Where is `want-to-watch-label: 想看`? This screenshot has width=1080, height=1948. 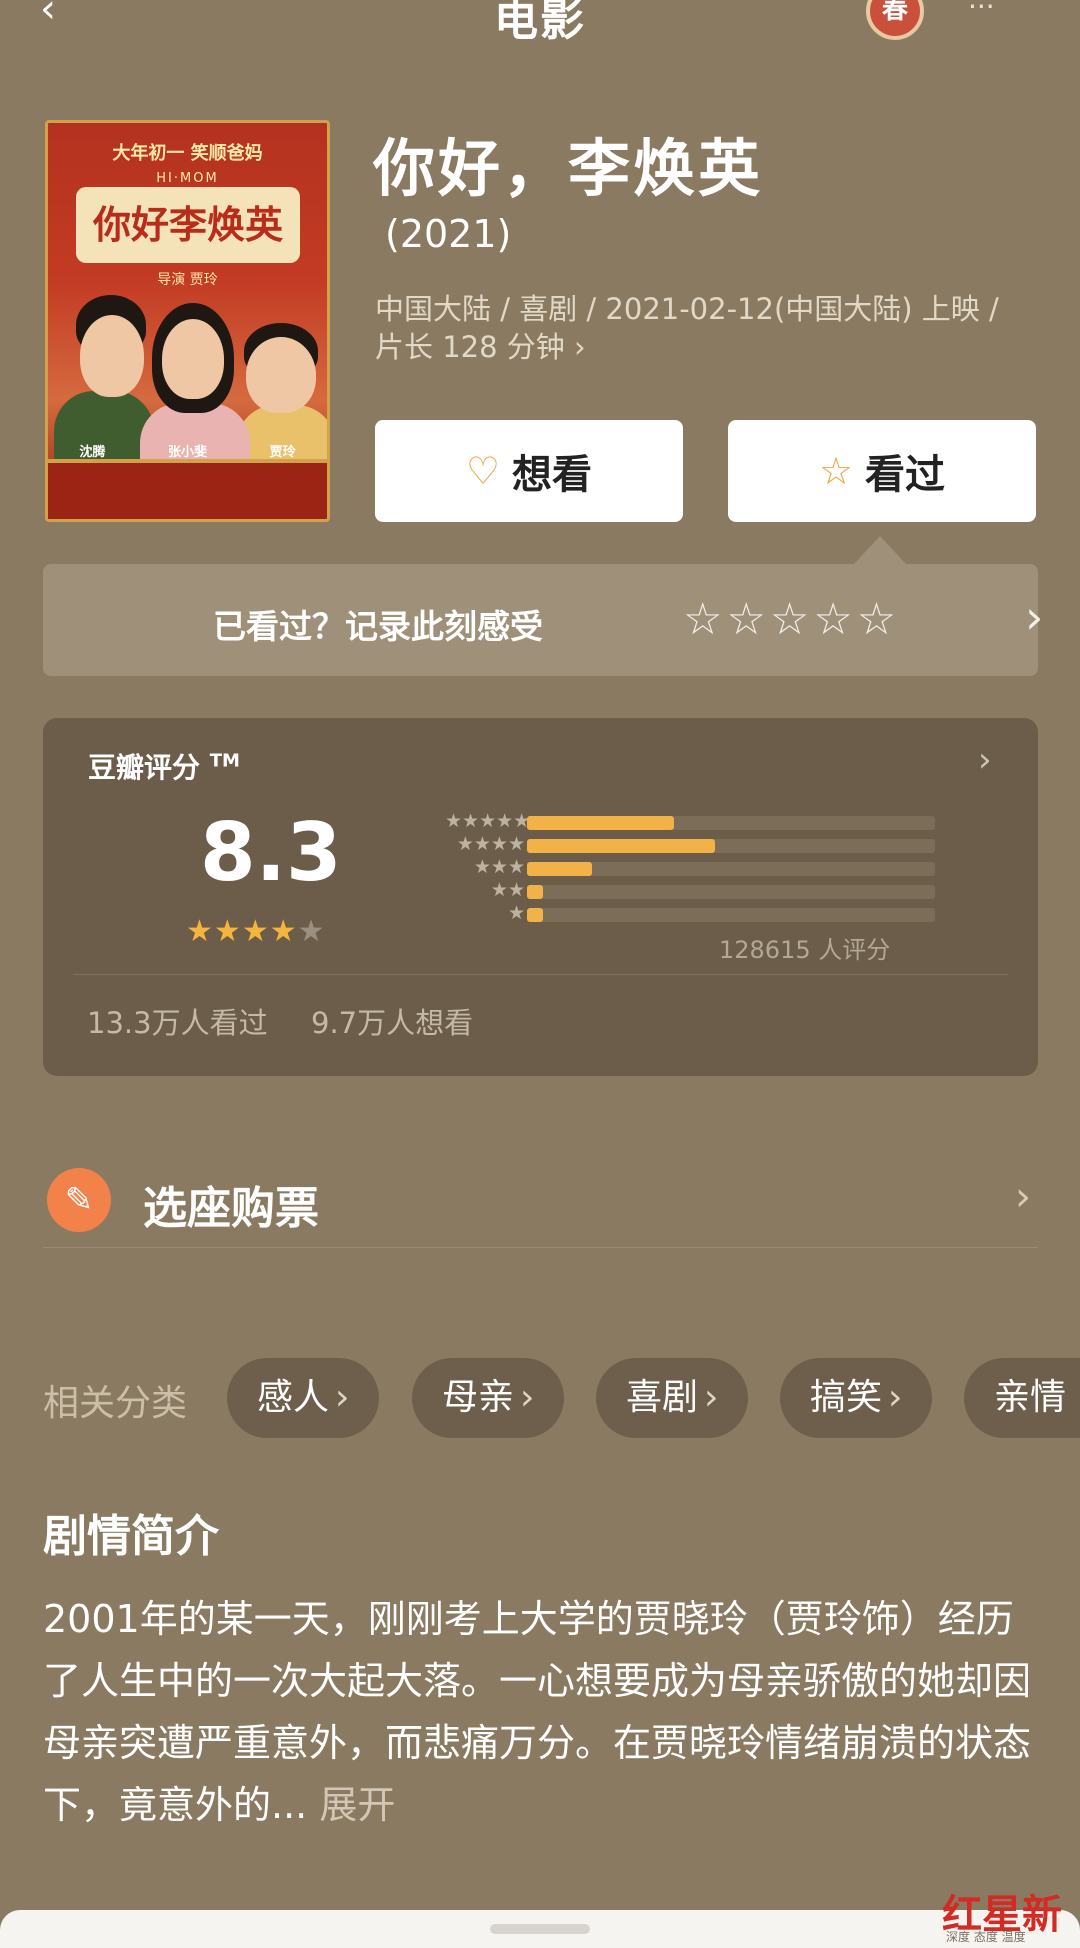 want-to-watch-label: 想看 is located at coordinates (552, 475).